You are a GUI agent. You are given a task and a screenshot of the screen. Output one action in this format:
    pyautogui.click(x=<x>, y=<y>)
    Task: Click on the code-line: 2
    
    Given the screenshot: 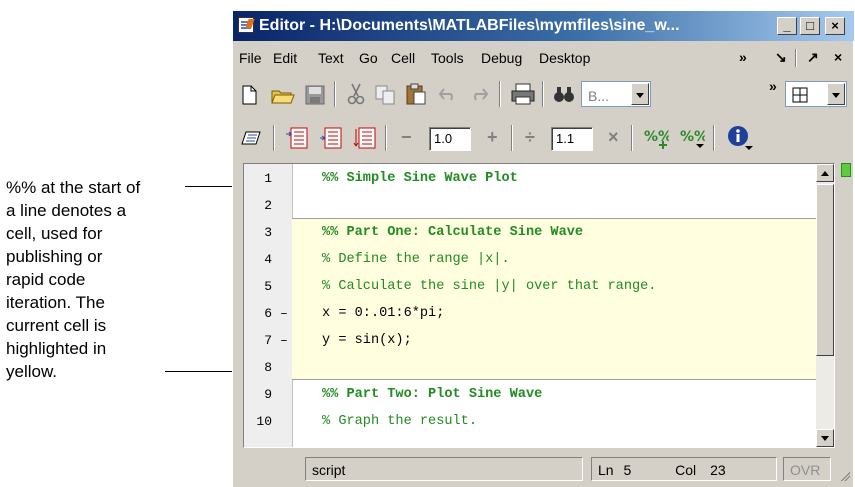 What is the action you would take?
    pyautogui.click(x=539, y=207)
    